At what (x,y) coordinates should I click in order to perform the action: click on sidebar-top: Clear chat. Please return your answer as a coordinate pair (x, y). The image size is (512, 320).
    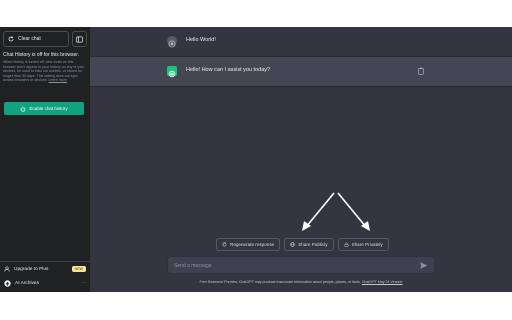
    Looking at the image, I should click on (45, 39).